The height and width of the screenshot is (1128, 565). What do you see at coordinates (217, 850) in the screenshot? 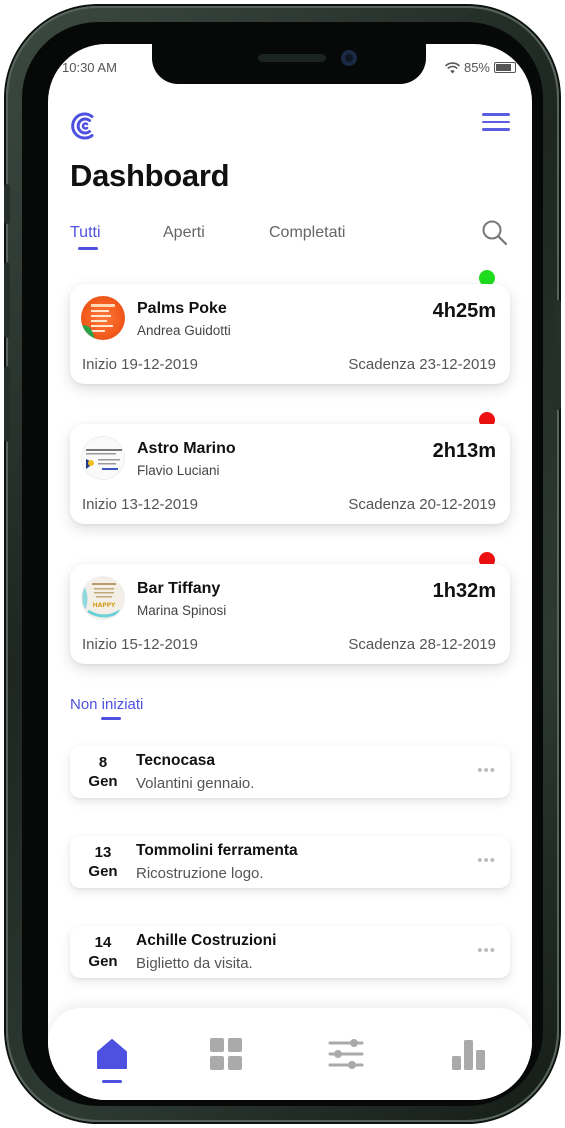
I see `task-title: Tommolini ferramenta` at bounding box center [217, 850].